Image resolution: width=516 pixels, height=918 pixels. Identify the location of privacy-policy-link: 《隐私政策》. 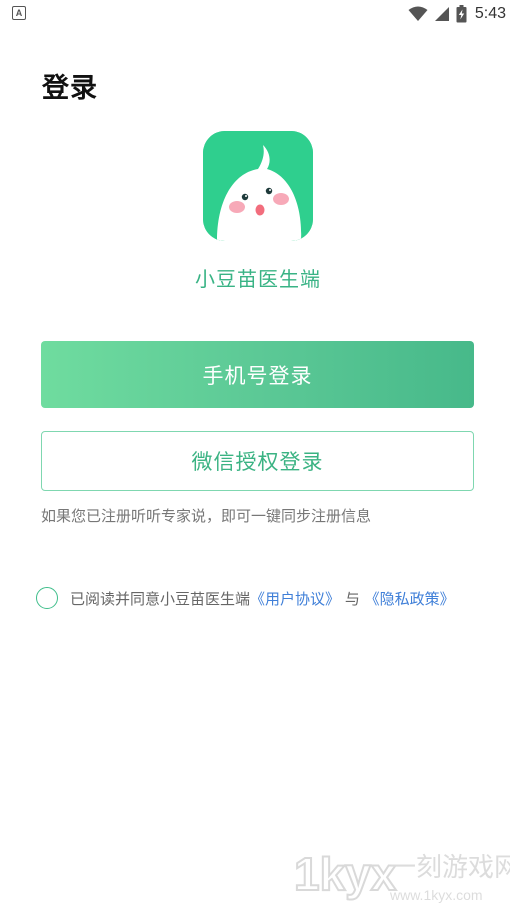
(410, 599).